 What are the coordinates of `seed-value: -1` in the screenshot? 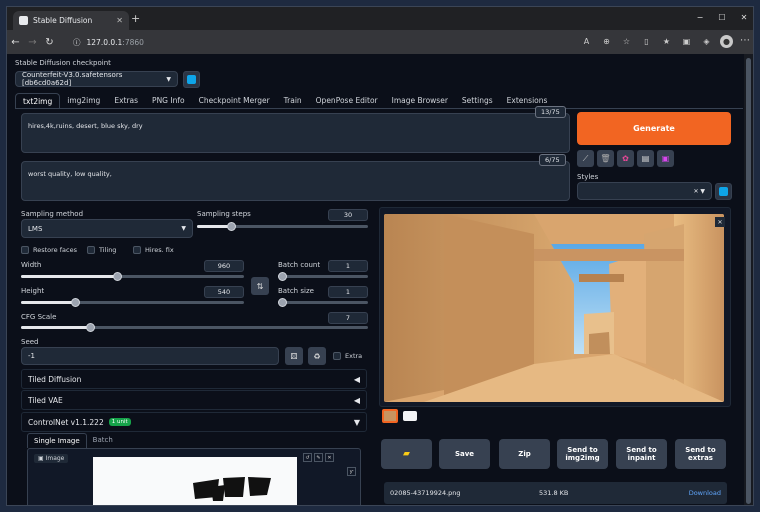 It's located at (31, 356).